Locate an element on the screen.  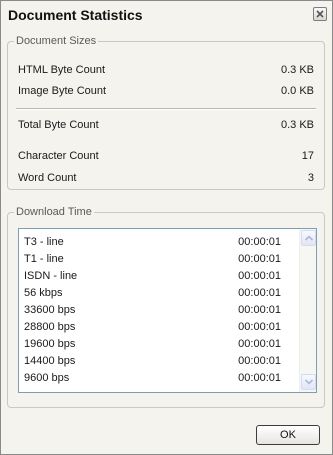
total-byte-count-row: Total Byte Count 0.3 KB is located at coordinates (166, 125).